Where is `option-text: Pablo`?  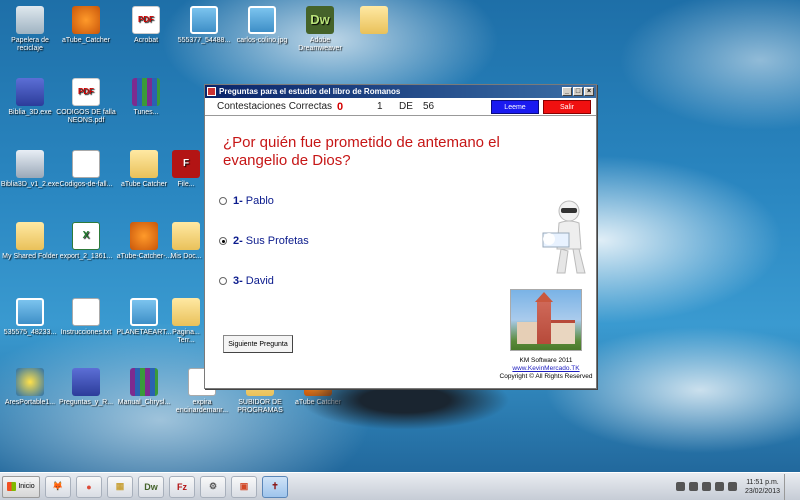
option-text: Pablo is located at coordinates (259, 201).